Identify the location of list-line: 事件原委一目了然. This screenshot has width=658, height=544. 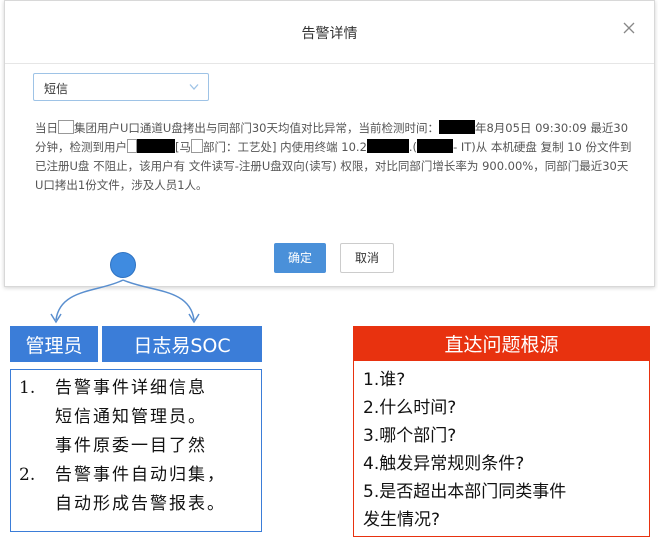
(131, 446).